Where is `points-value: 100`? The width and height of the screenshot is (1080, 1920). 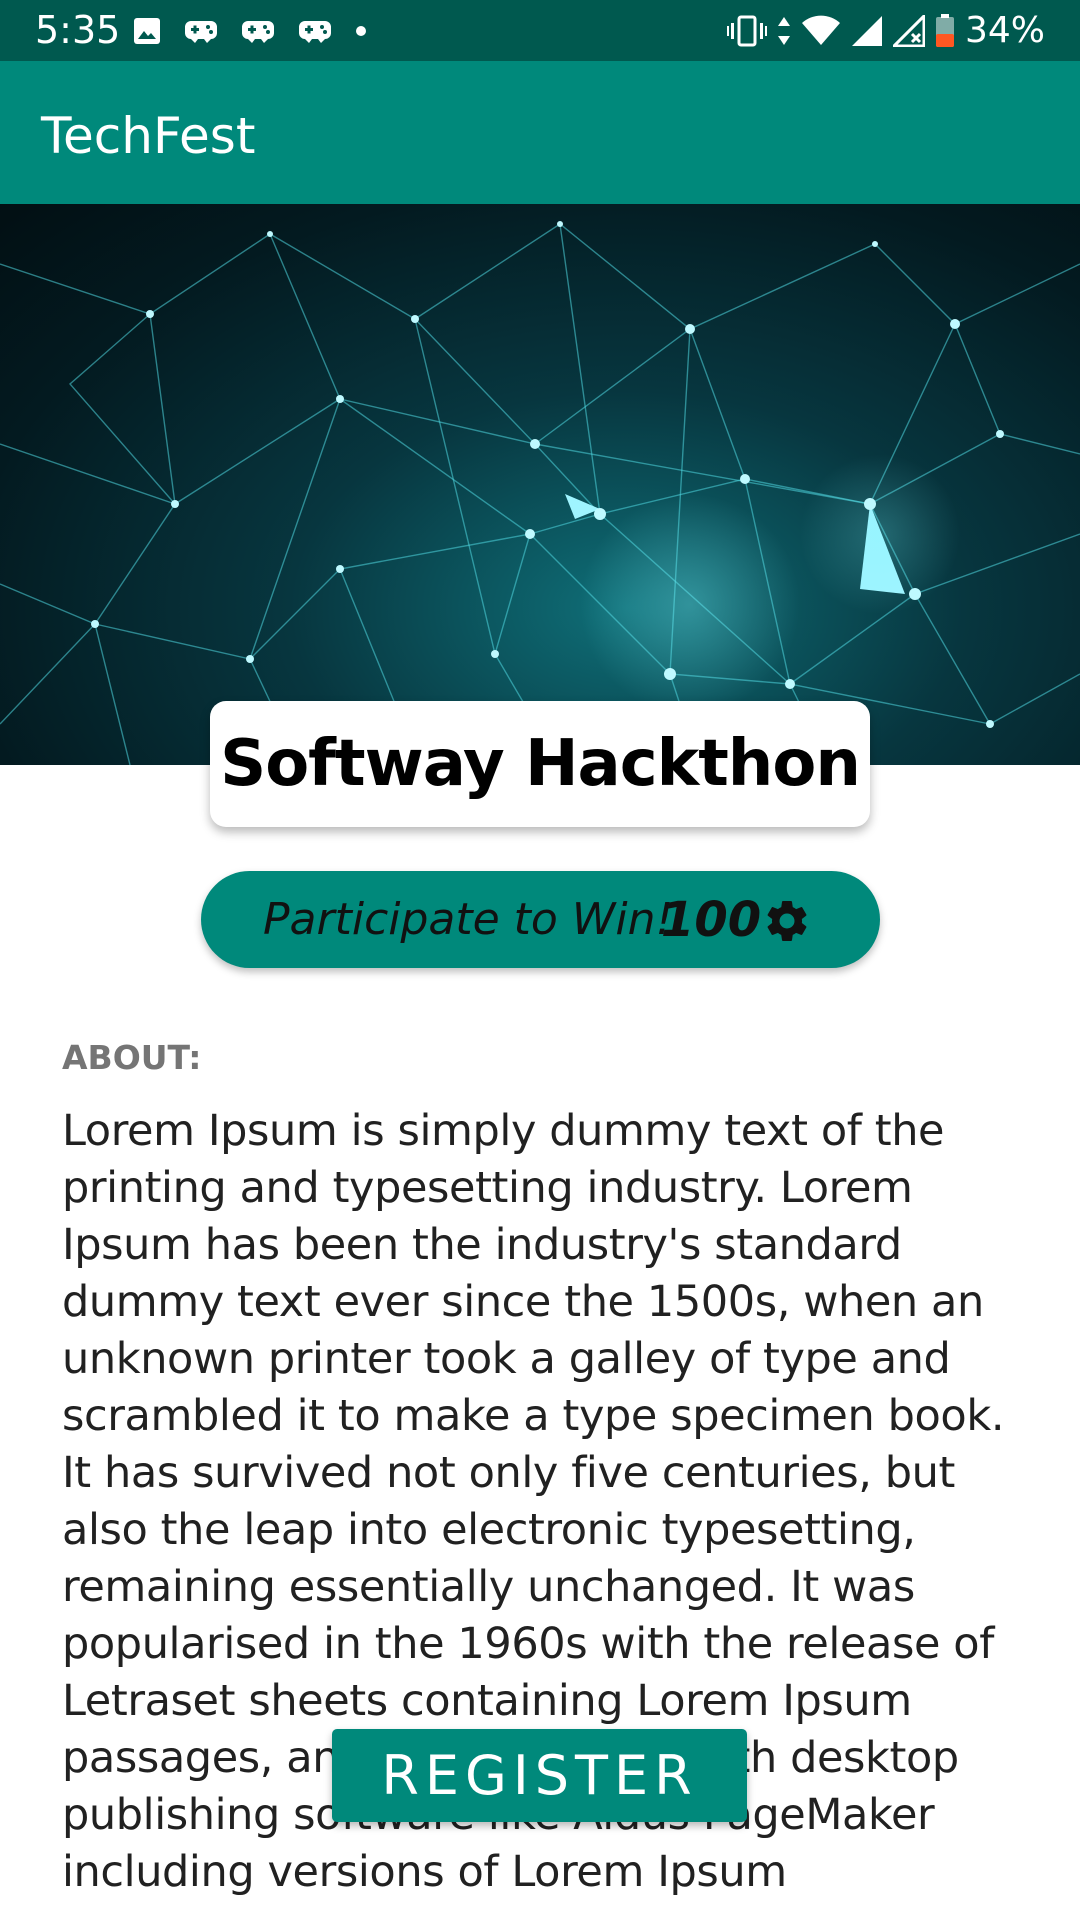 points-value: 100 is located at coordinates (711, 919).